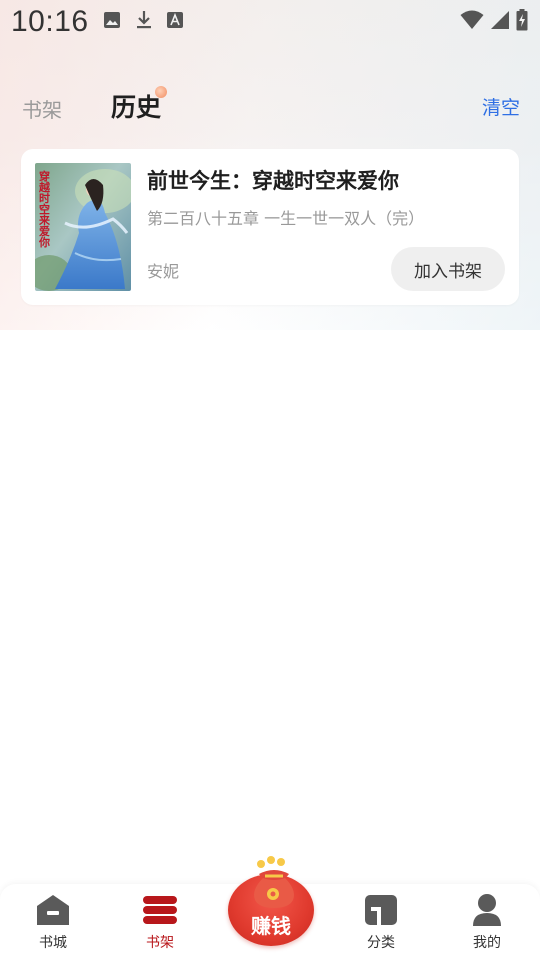 This screenshot has width=540, height=960. What do you see at coordinates (44, 209) in the screenshot?
I see `book-cover-title: 穿越时空来爱你` at bounding box center [44, 209].